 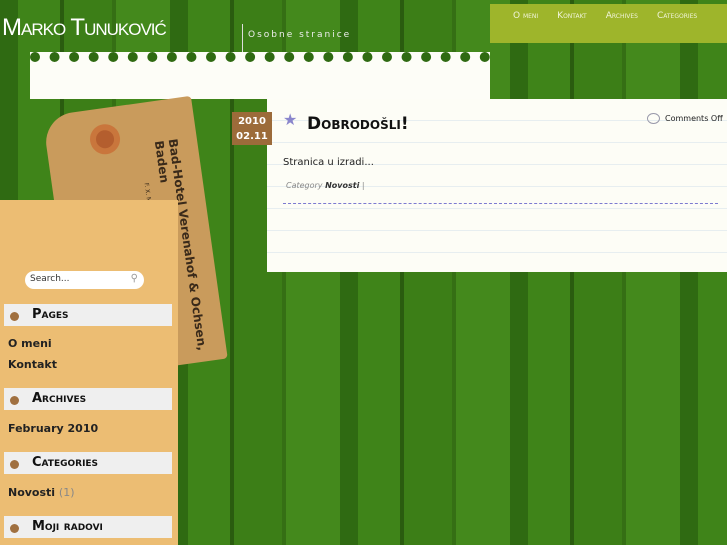 What do you see at coordinates (105, 139) in the screenshot?
I see `tag-hole` at bounding box center [105, 139].